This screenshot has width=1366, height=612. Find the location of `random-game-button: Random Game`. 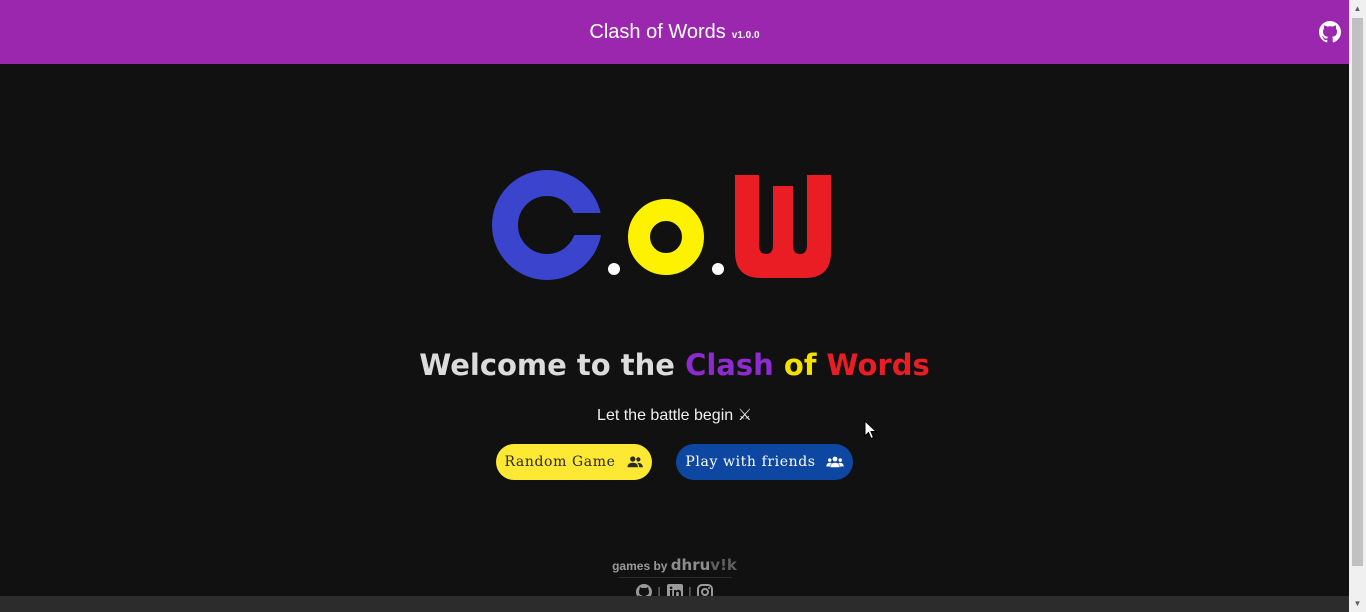

random-game-button: Random Game is located at coordinates (574, 462).